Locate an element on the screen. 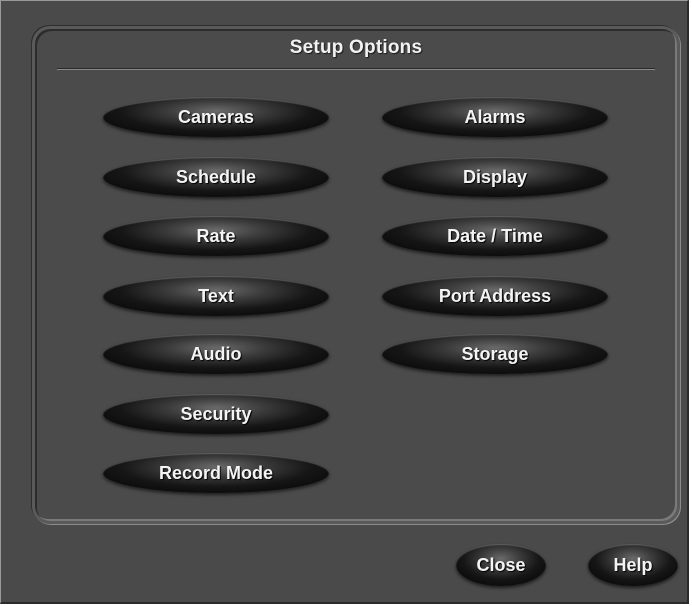  display-button: Display is located at coordinates (495, 177).